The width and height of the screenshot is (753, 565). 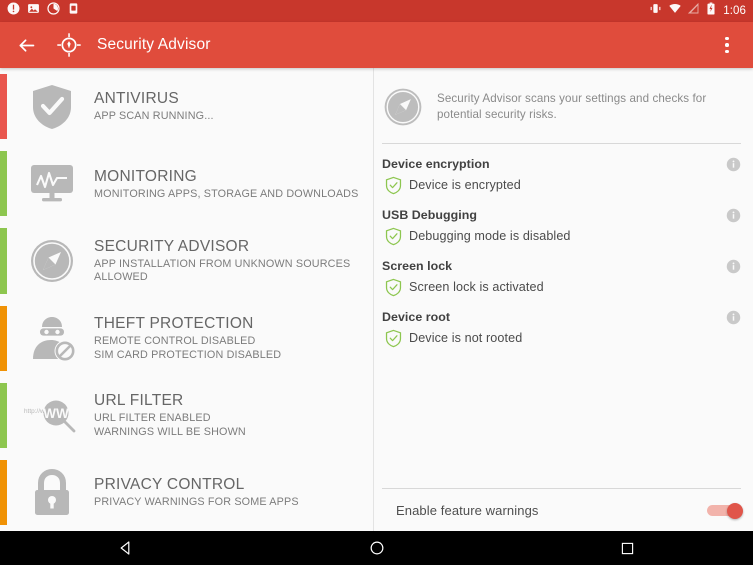 What do you see at coordinates (136, 99) in the screenshot?
I see `feature-title: ANTIVIRUS` at bounding box center [136, 99].